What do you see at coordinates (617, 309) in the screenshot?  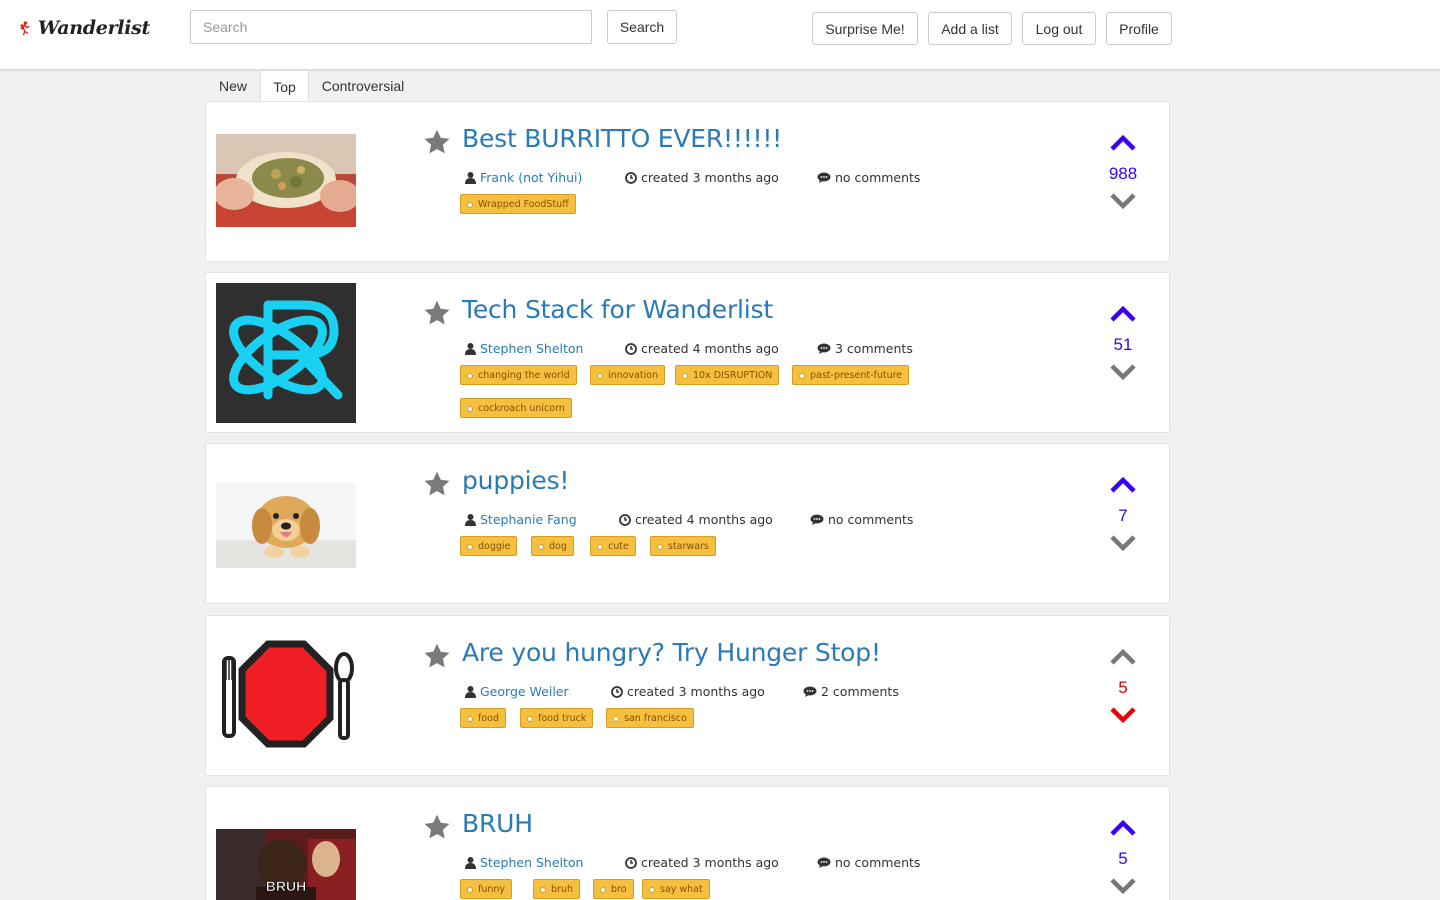 I see `list-title: Tech Stack for Wanderlist` at bounding box center [617, 309].